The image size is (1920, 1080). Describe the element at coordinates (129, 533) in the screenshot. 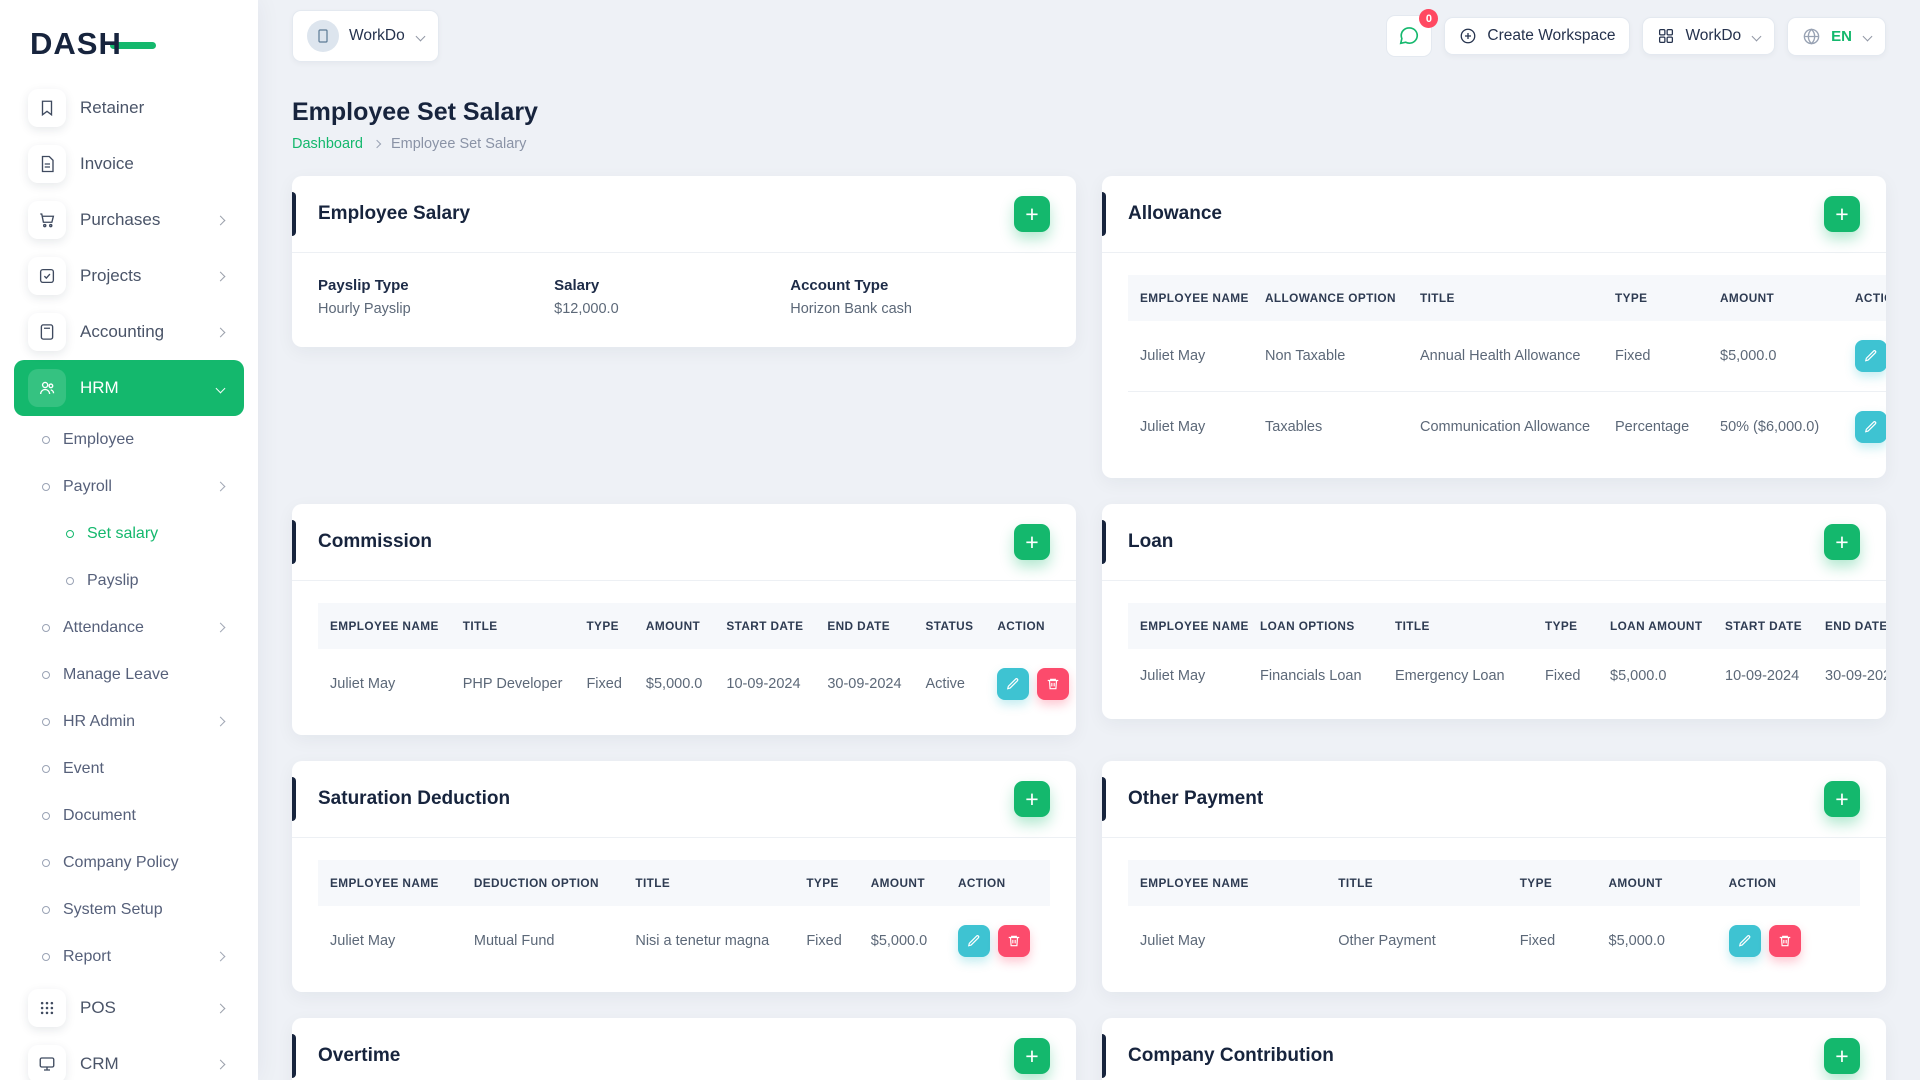

I see `sidebar-item-set-salary: Set salary` at that location.